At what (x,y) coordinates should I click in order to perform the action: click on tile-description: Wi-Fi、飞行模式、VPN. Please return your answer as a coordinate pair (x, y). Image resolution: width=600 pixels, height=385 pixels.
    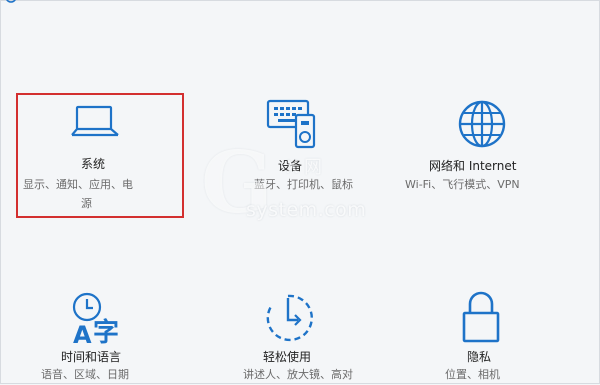
    Looking at the image, I should click on (462, 184).